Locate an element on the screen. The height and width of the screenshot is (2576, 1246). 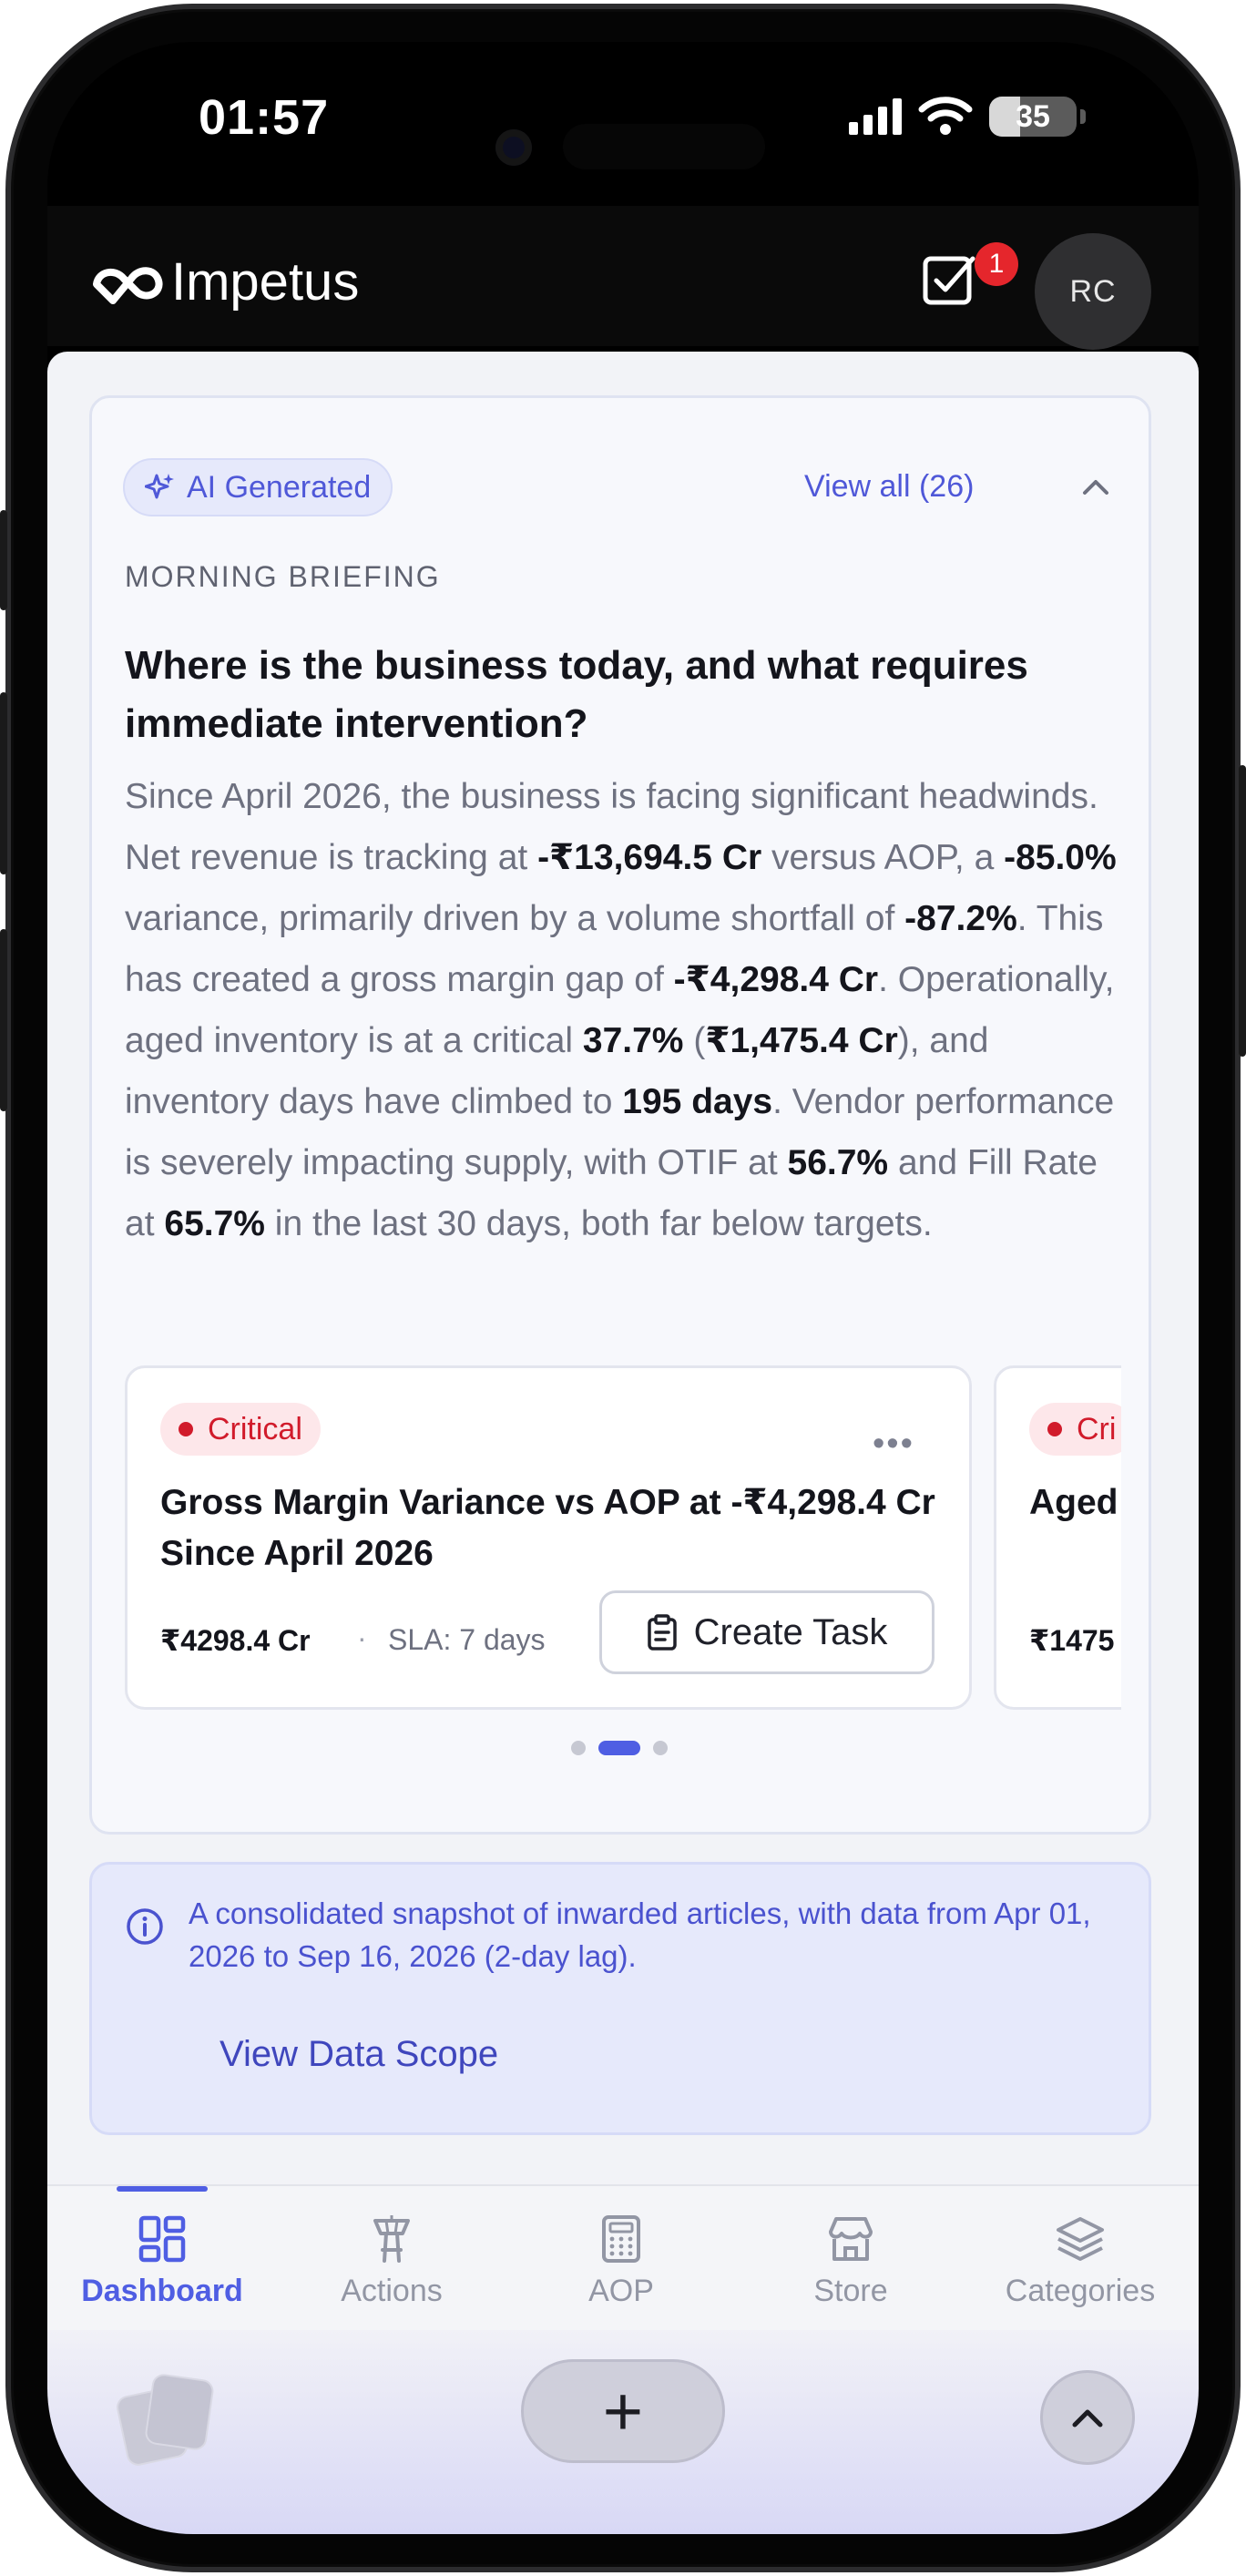
pager-dot-active is located at coordinates (619, 1748).